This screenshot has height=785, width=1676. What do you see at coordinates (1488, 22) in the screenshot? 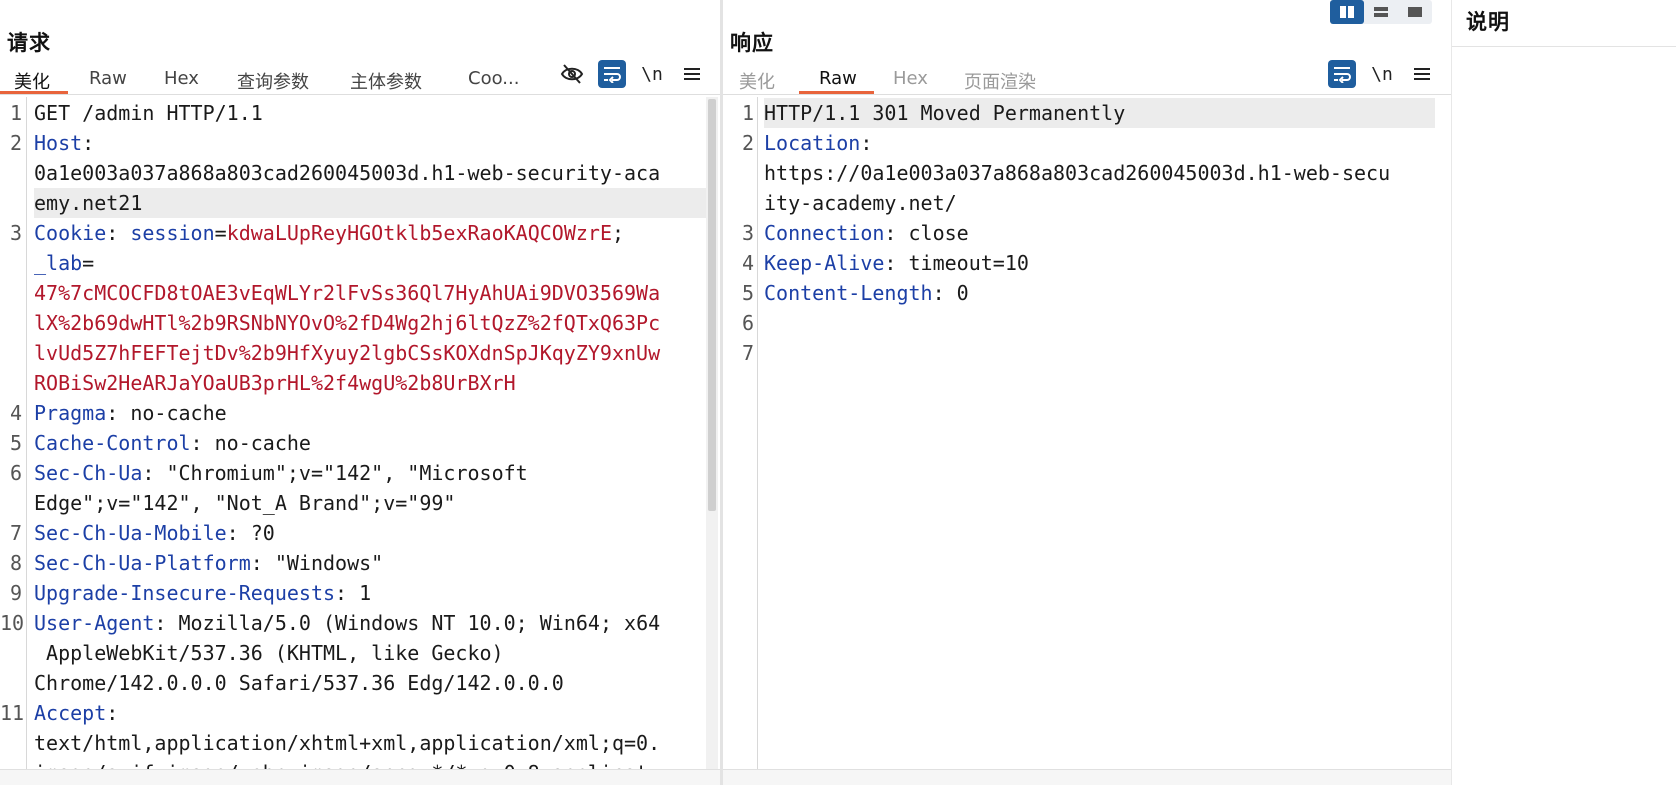
I see `notes-title: 说明` at bounding box center [1488, 22].